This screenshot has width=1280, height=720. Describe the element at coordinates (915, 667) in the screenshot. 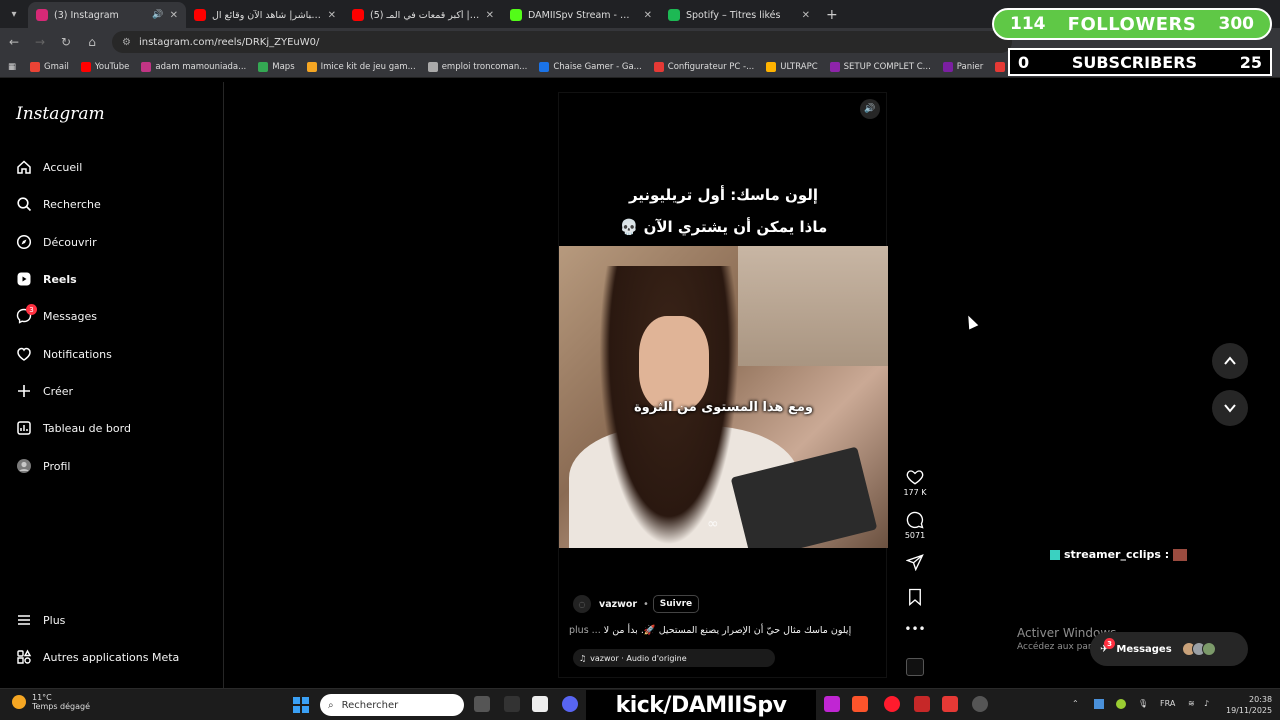

I see `audio-thumbnail` at that location.